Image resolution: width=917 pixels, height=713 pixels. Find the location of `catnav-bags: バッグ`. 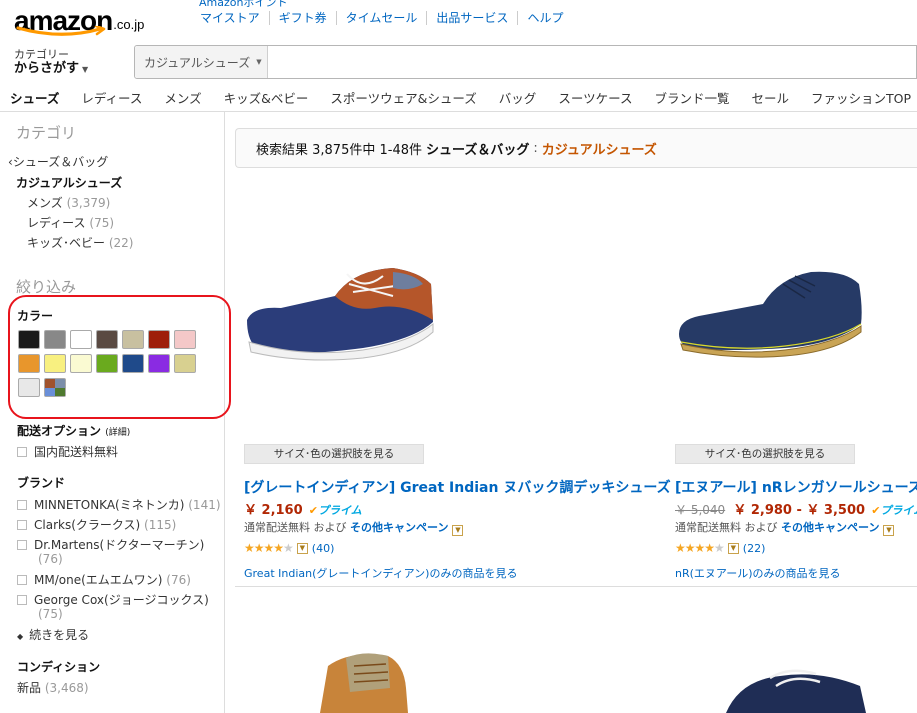

catnav-bags: バッグ is located at coordinates (518, 97).